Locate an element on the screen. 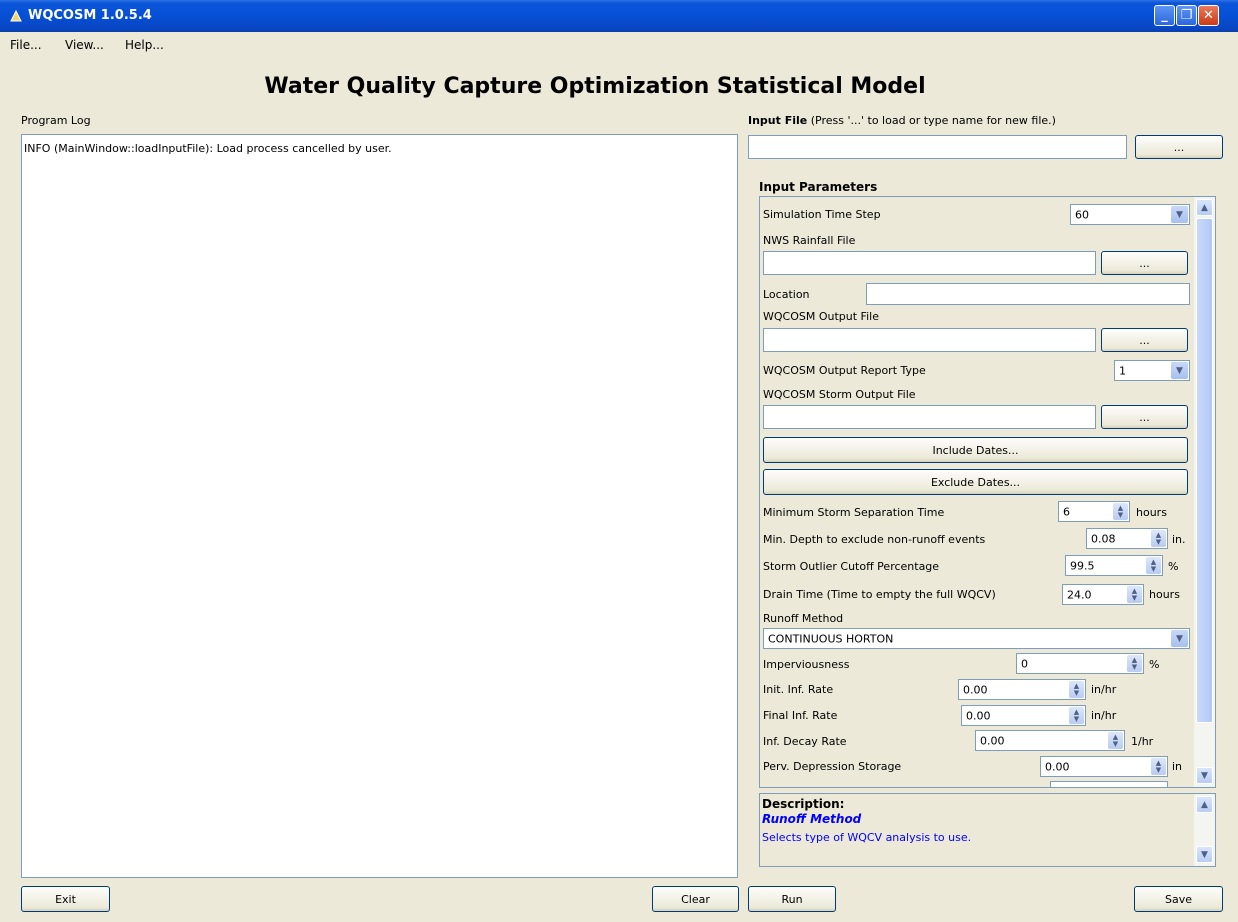  restore-button: ❐ is located at coordinates (1186, 15).